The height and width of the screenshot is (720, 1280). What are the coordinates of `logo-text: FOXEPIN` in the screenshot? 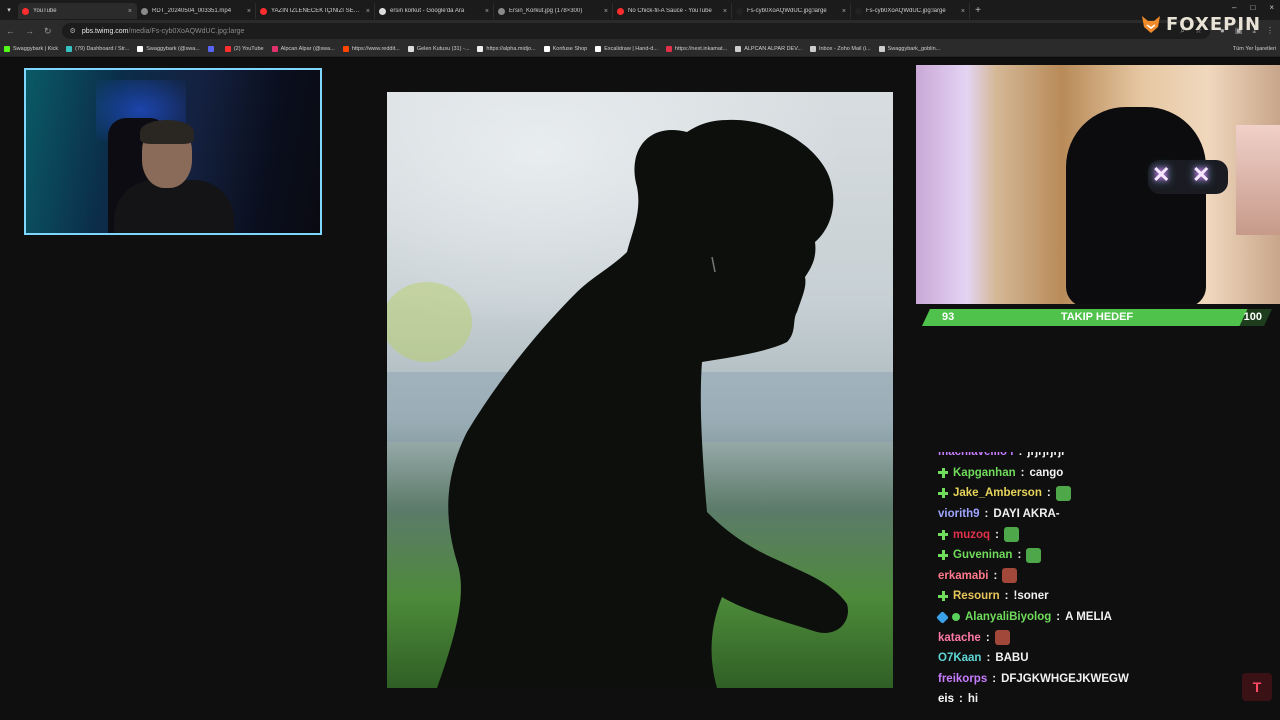 It's located at (1214, 24).